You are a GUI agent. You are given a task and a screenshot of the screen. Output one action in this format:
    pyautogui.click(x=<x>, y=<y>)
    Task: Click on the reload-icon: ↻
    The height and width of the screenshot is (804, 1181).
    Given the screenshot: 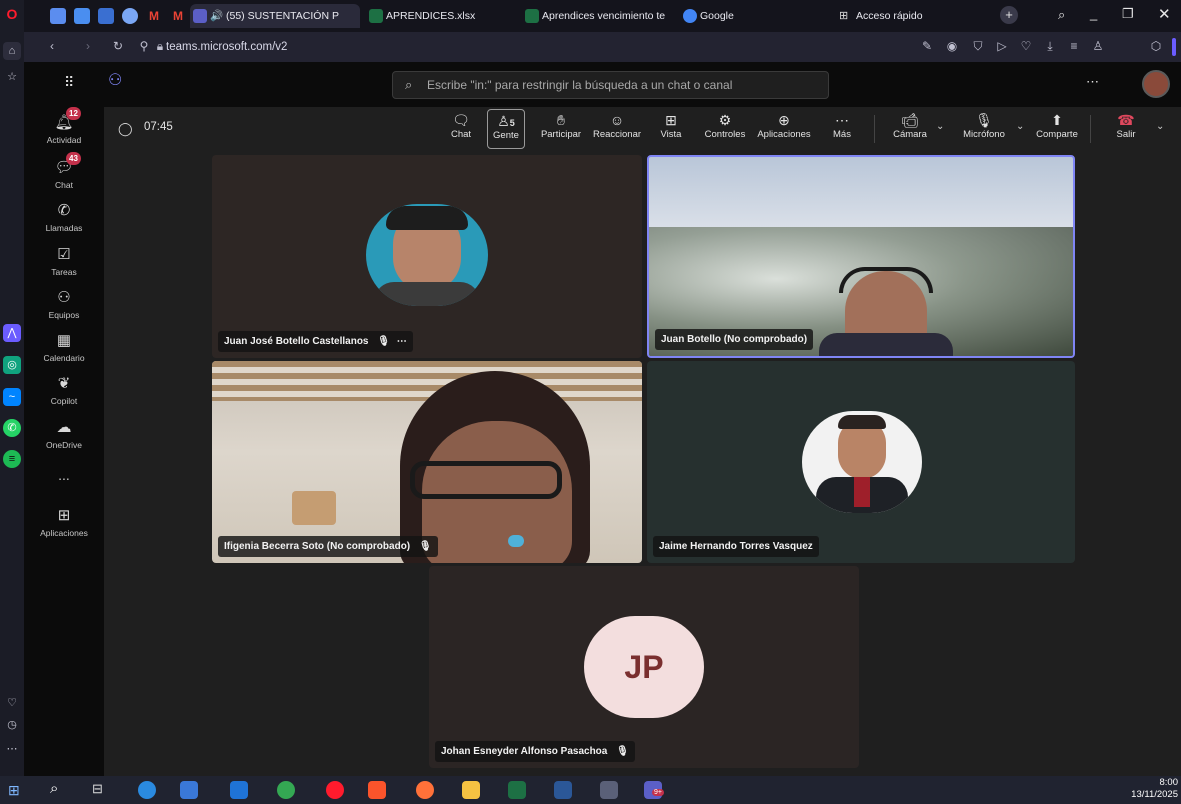 What is the action you would take?
    pyautogui.click(x=118, y=46)
    